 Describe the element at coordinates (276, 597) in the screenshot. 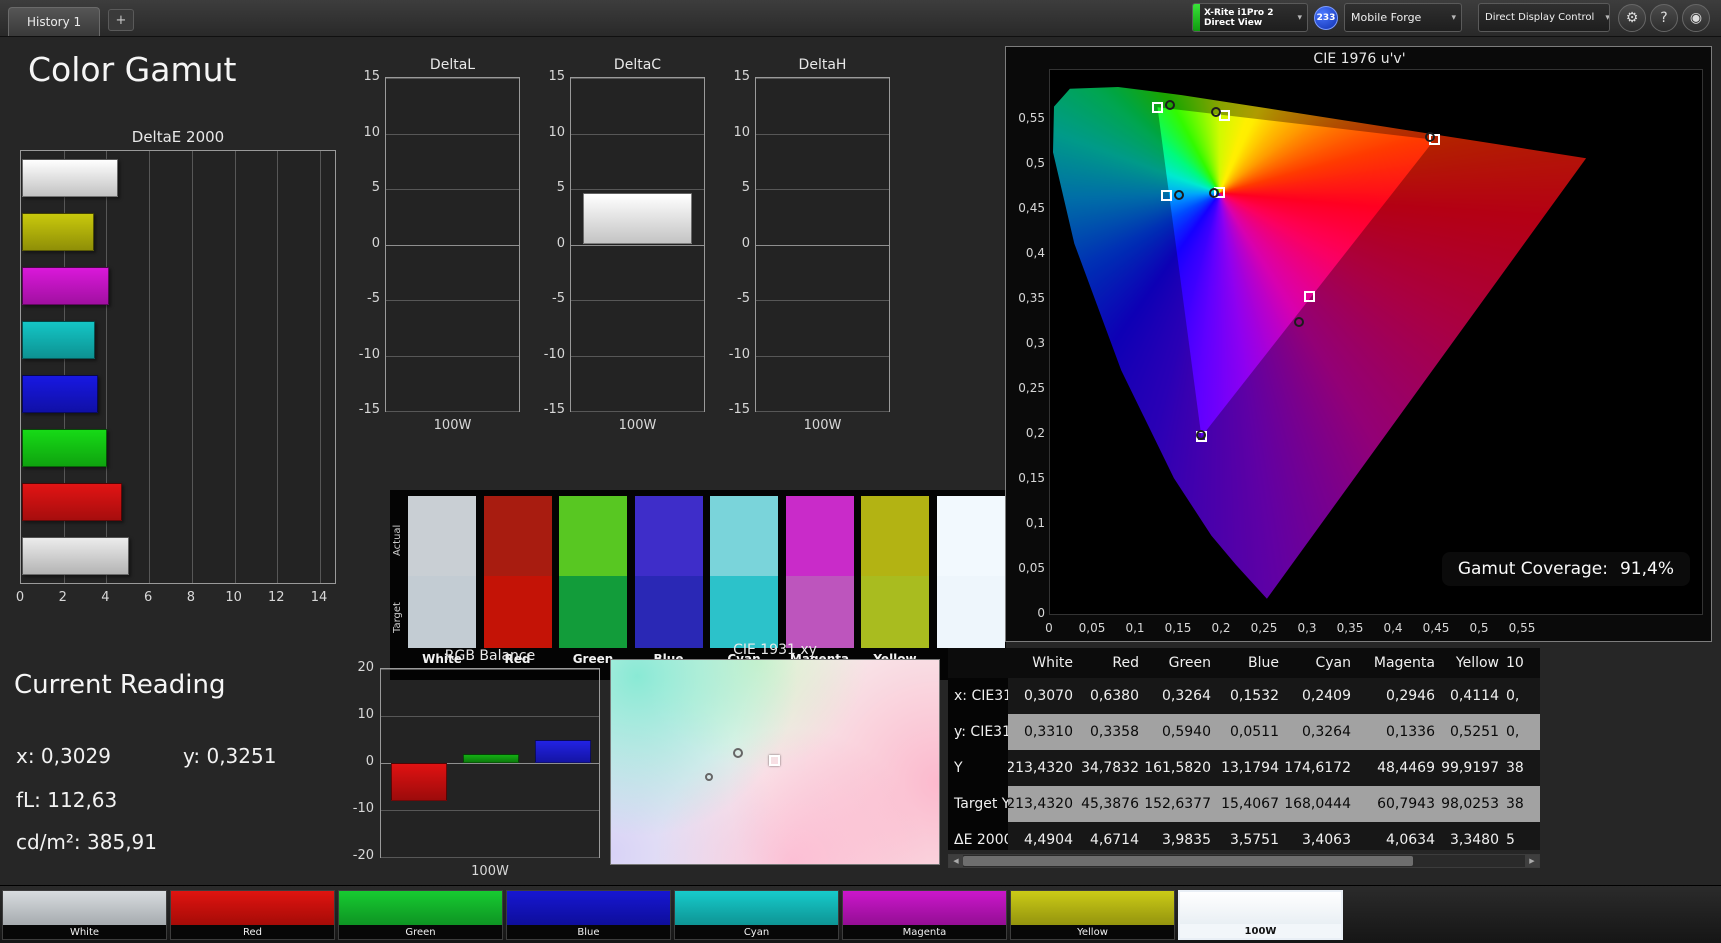

I see `axis-tick-label: 12` at that location.